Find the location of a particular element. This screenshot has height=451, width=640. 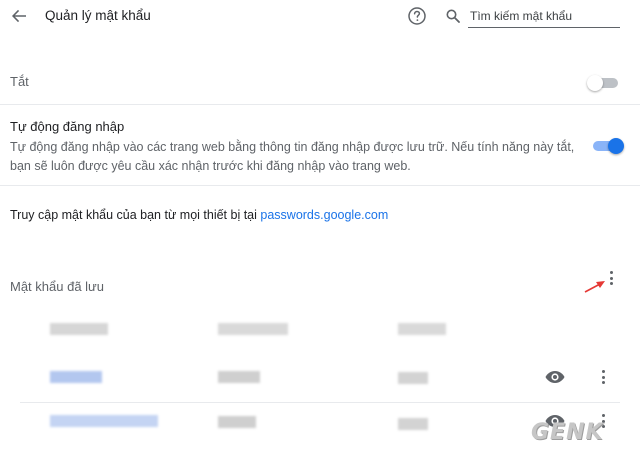

auto-signin-toggle is located at coordinates (607, 146).